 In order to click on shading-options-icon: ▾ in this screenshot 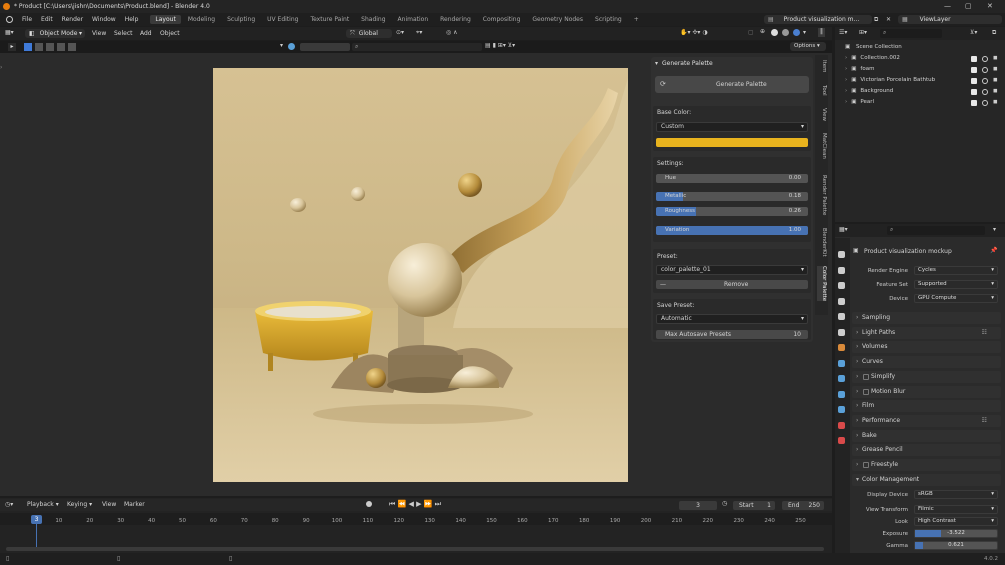, I will do `click(804, 32)`.